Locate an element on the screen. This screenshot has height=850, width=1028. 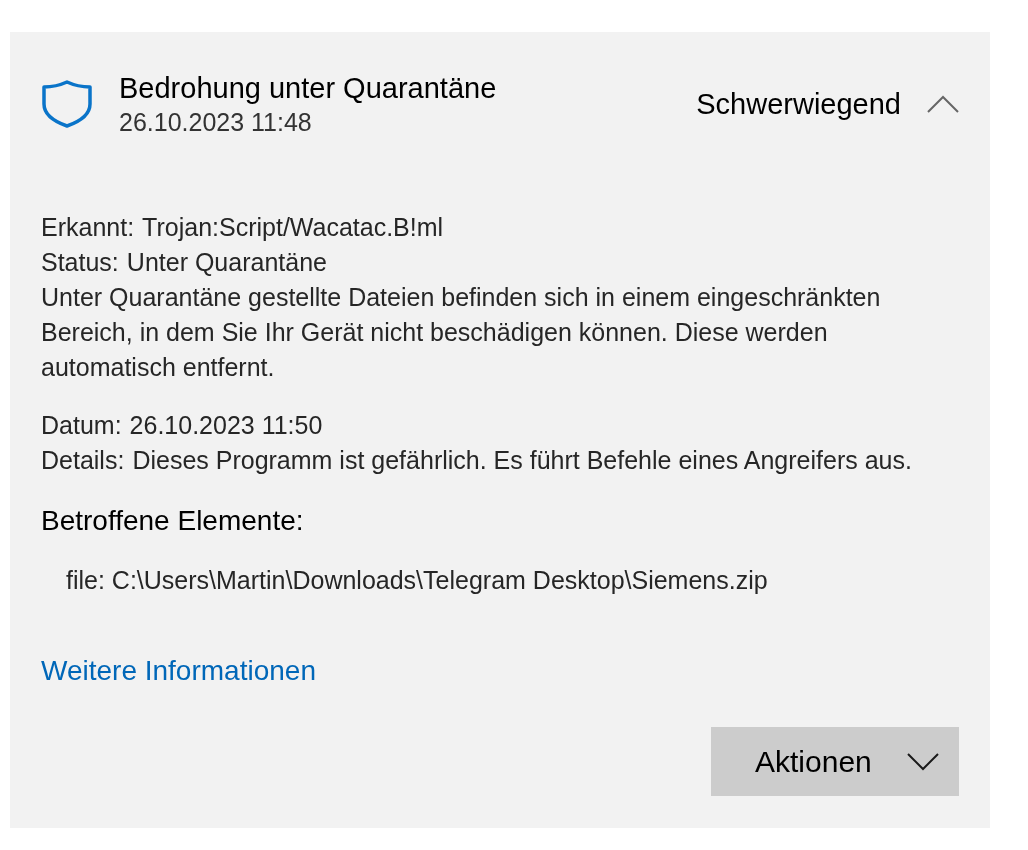
collapse-toggle-button is located at coordinates (943, 104).